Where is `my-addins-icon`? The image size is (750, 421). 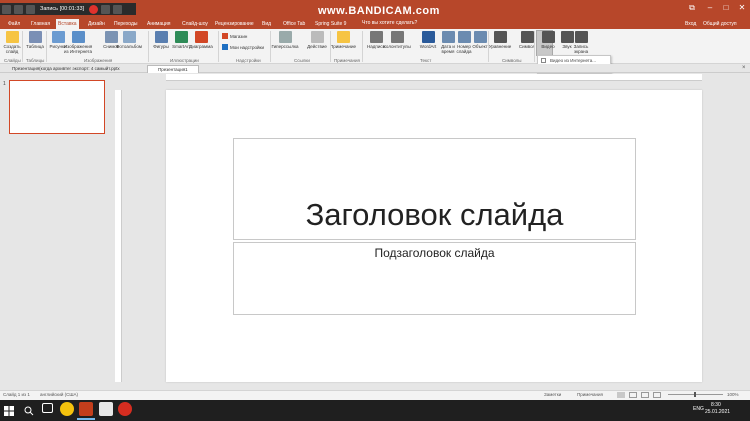 my-addins-icon is located at coordinates (225, 47).